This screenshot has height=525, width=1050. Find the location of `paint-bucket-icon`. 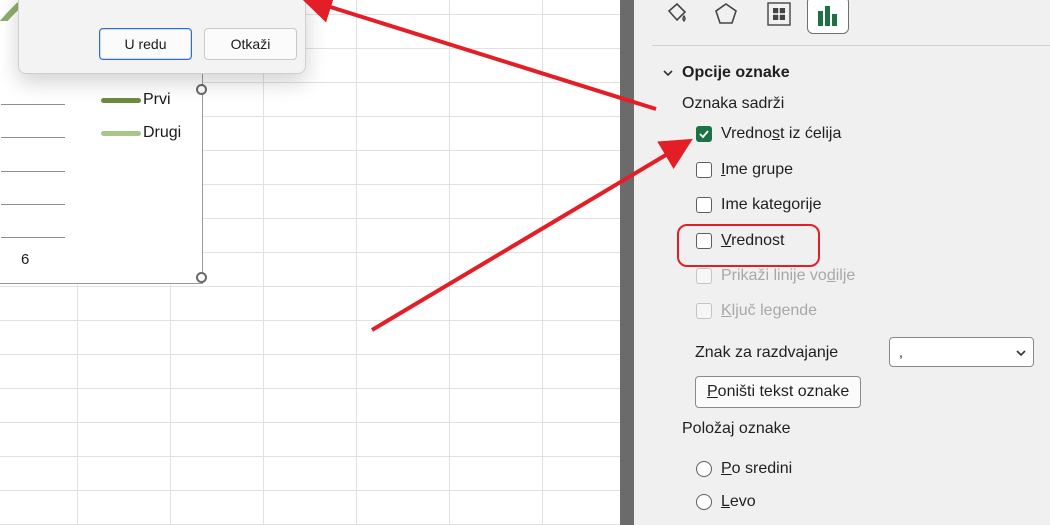

paint-bucket-icon is located at coordinates (677, 12).